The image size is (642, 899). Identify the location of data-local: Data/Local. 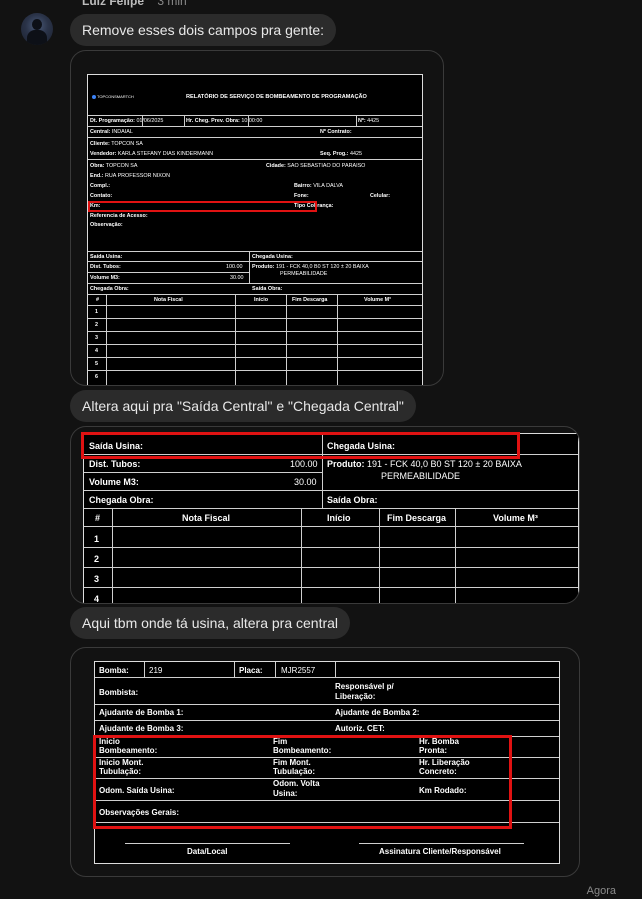
(207, 851).